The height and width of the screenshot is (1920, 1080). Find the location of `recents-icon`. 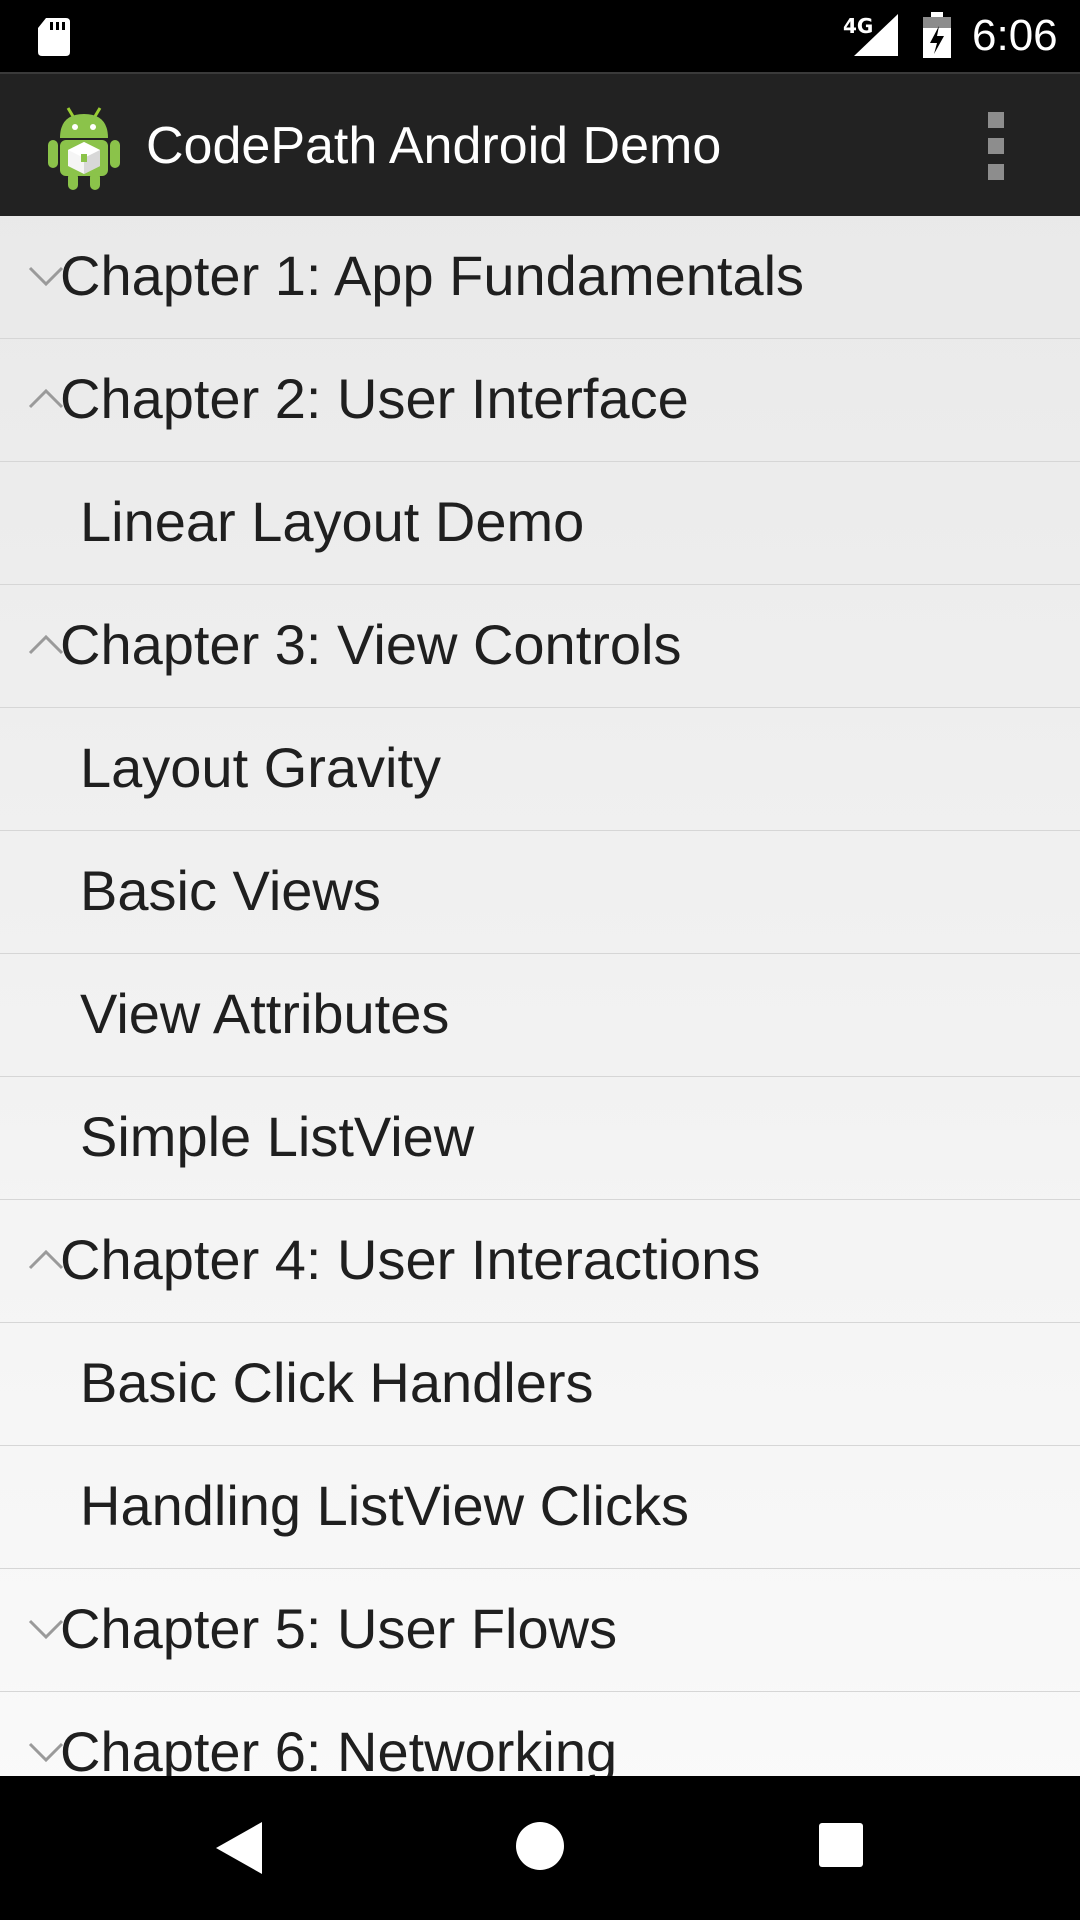

recents-icon is located at coordinates (841, 1845).